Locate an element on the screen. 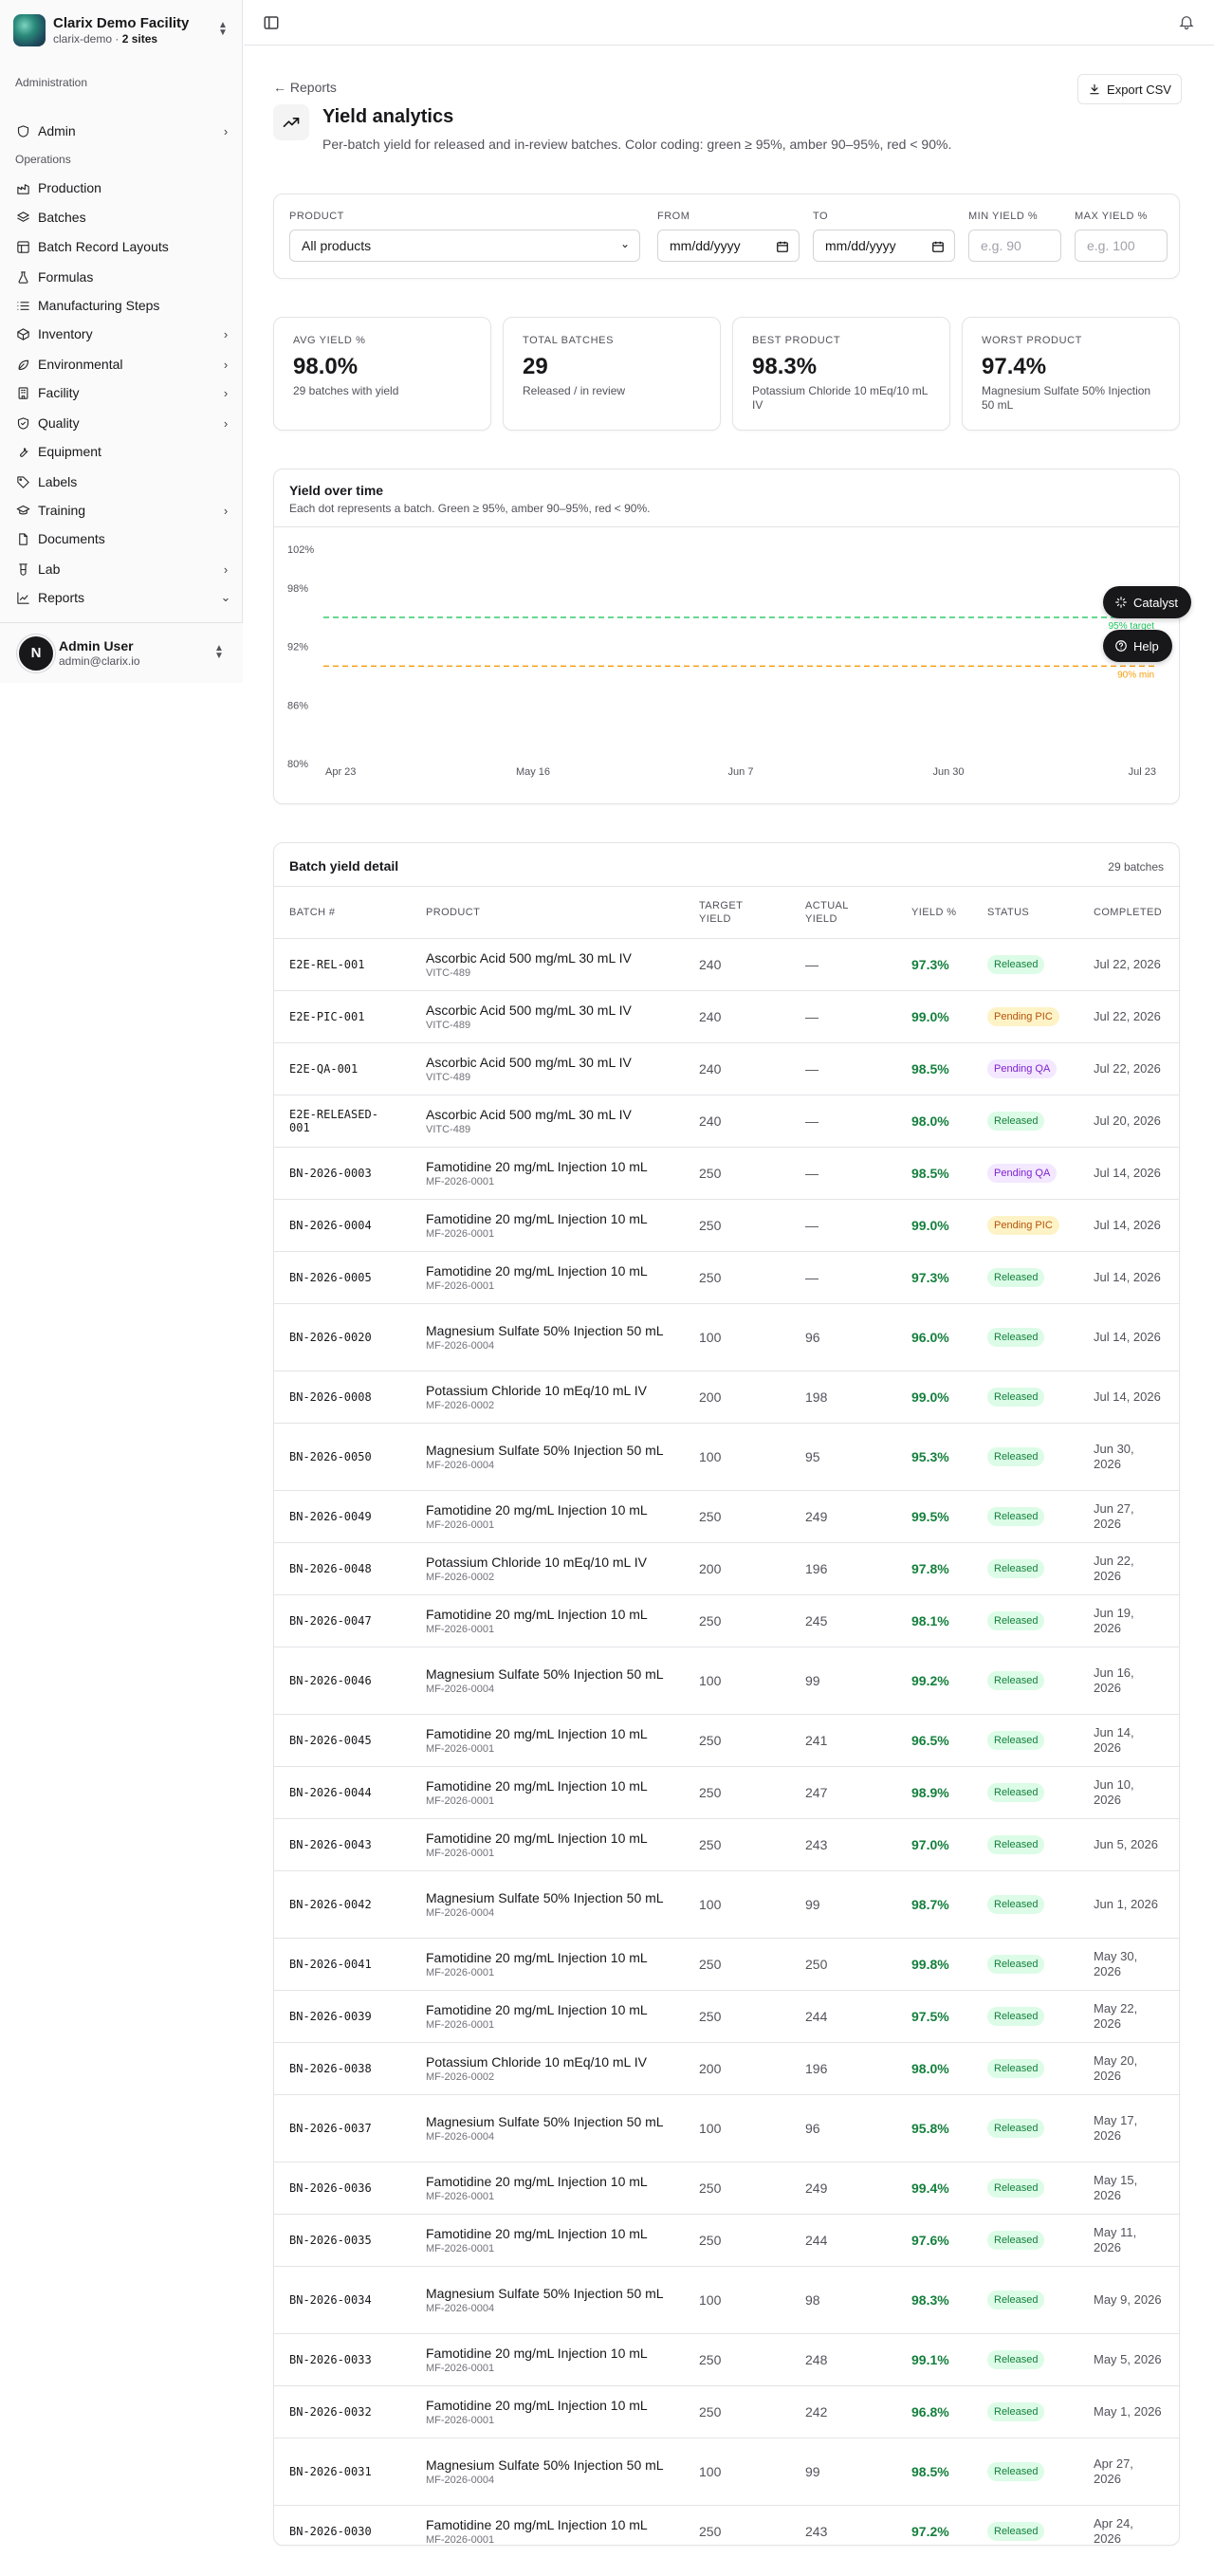  batch-number: BN-2026-0036 is located at coordinates (342, 2188).